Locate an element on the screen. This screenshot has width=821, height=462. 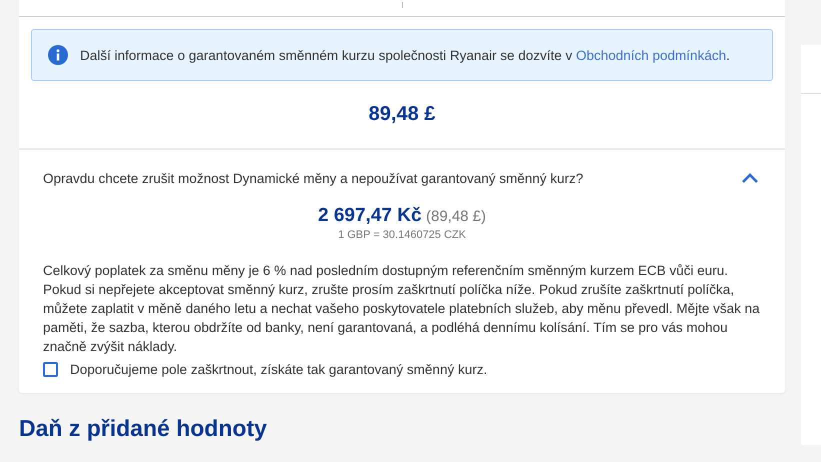
checkbox-label: Doporučujeme pole zaškrtnout, získáte tak garantovaný směnný kurz. is located at coordinates (279, 369).